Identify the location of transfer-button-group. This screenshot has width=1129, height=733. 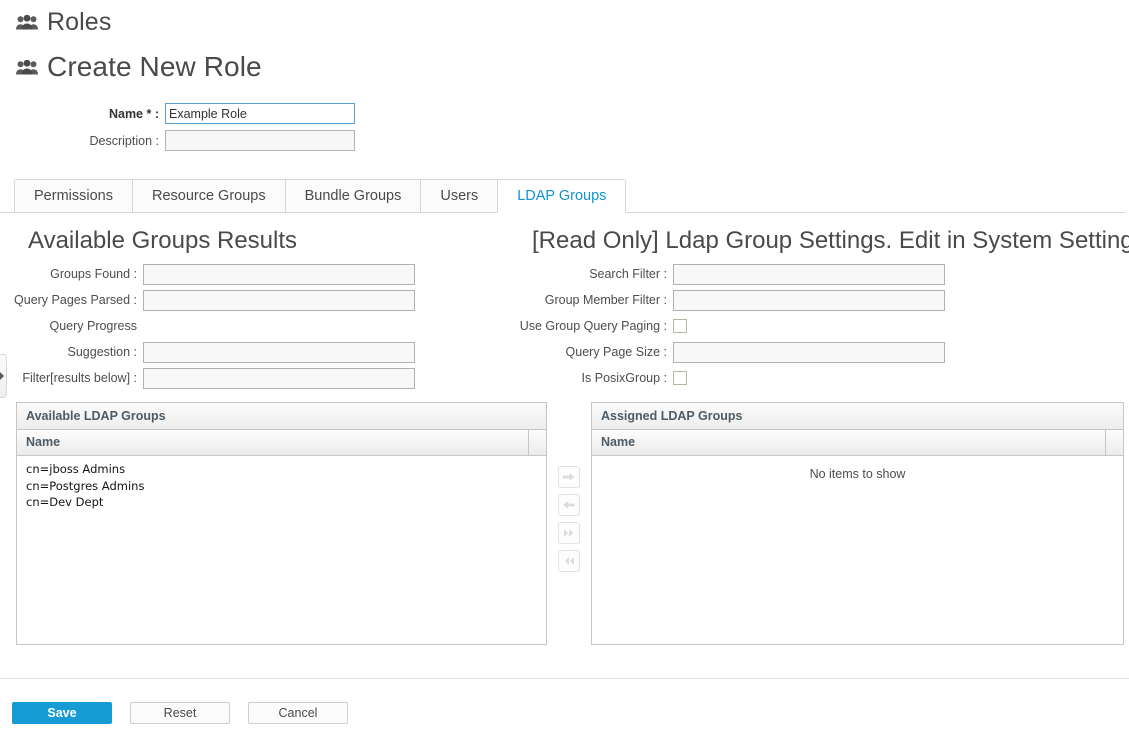
(569, 487).